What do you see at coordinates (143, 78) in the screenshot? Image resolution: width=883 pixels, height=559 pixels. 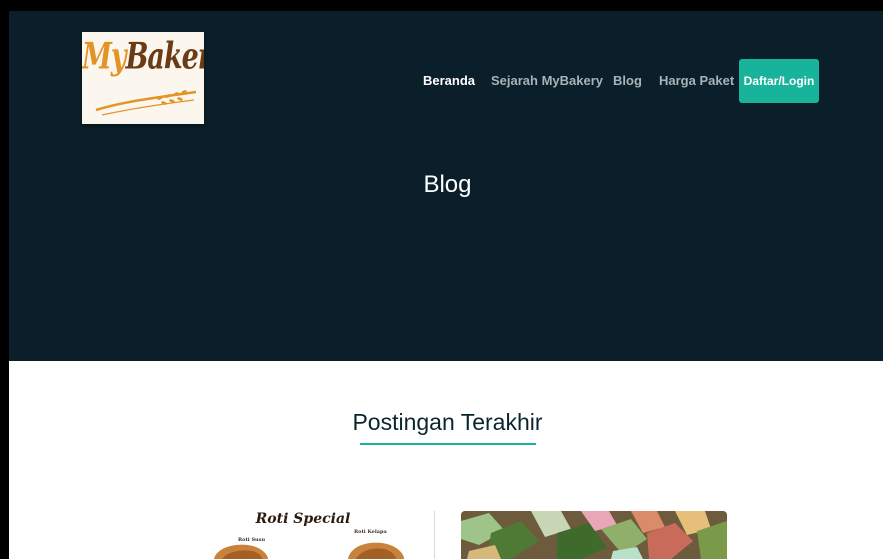 I see `logo: MyBakery` at bounding box center [143, 78].